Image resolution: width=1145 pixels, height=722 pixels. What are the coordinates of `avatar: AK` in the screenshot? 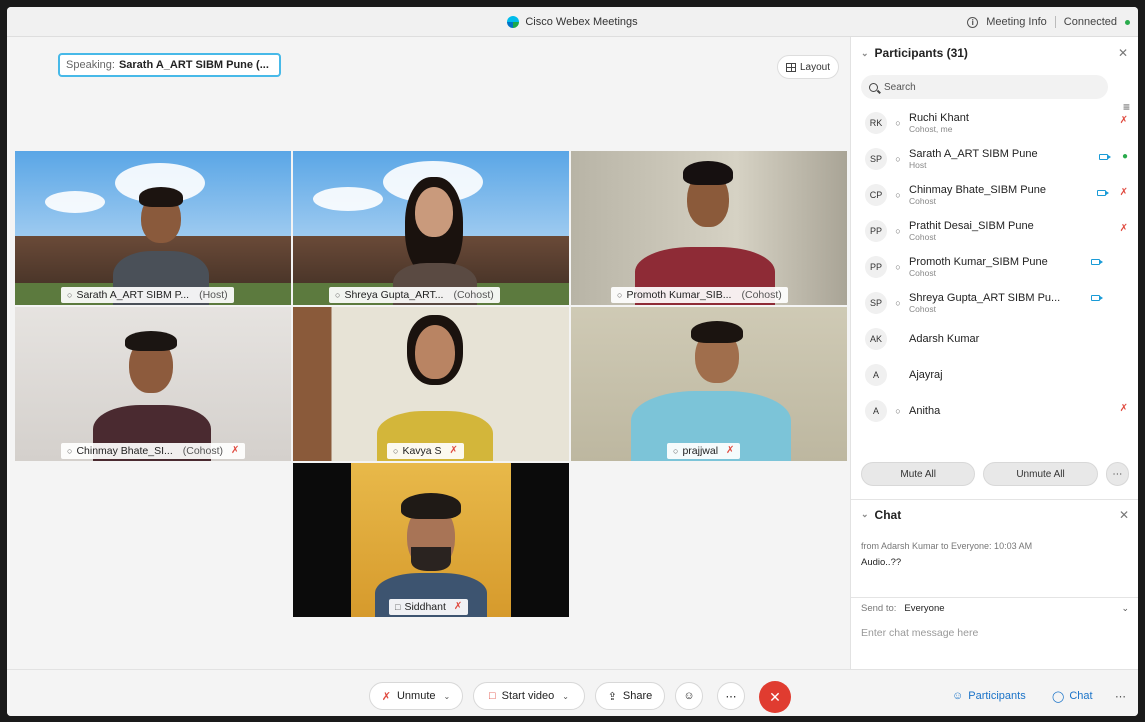 It's located at (876, 339).